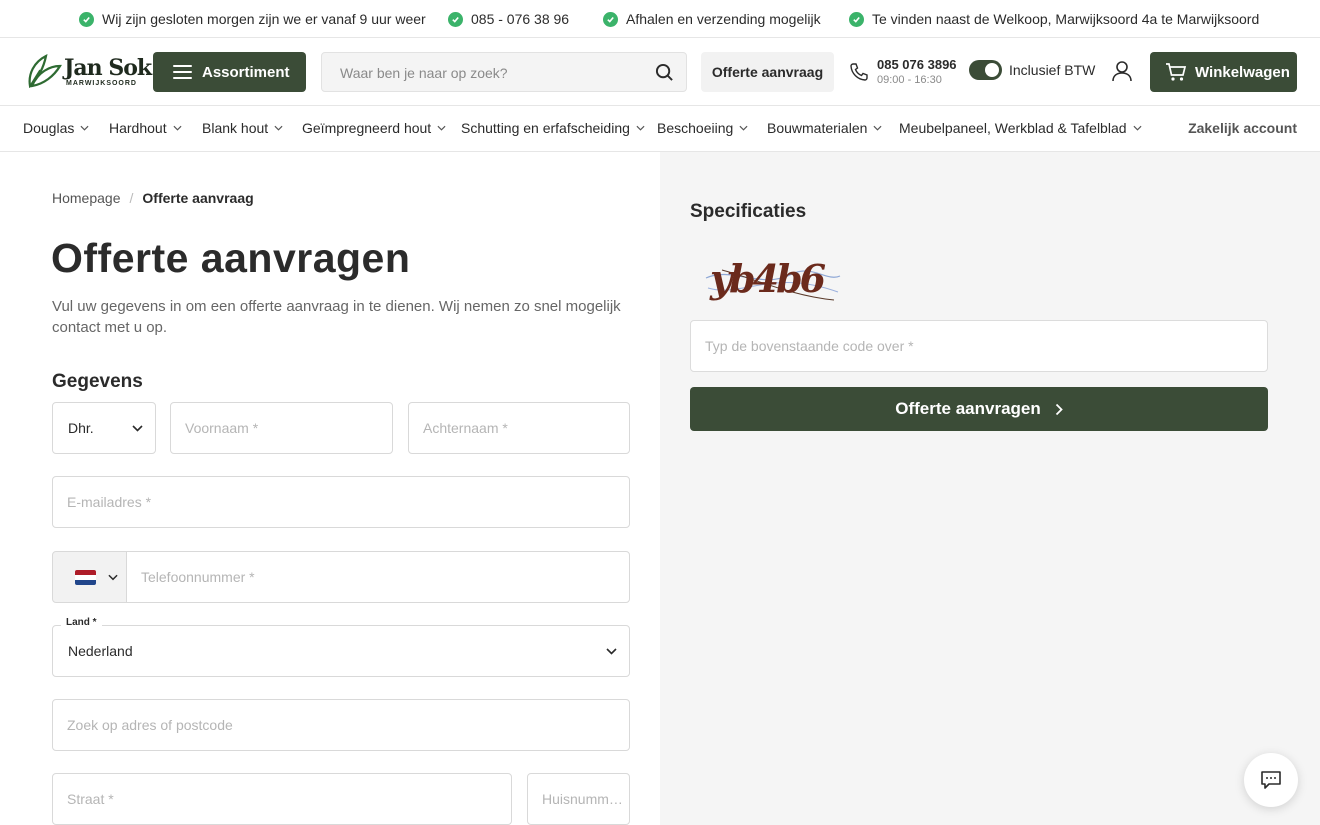  What do you see at coordinates (917, 64) in the screenshot?
I see `phone-number: 085 076 3896` at bounding box center [917, 64].